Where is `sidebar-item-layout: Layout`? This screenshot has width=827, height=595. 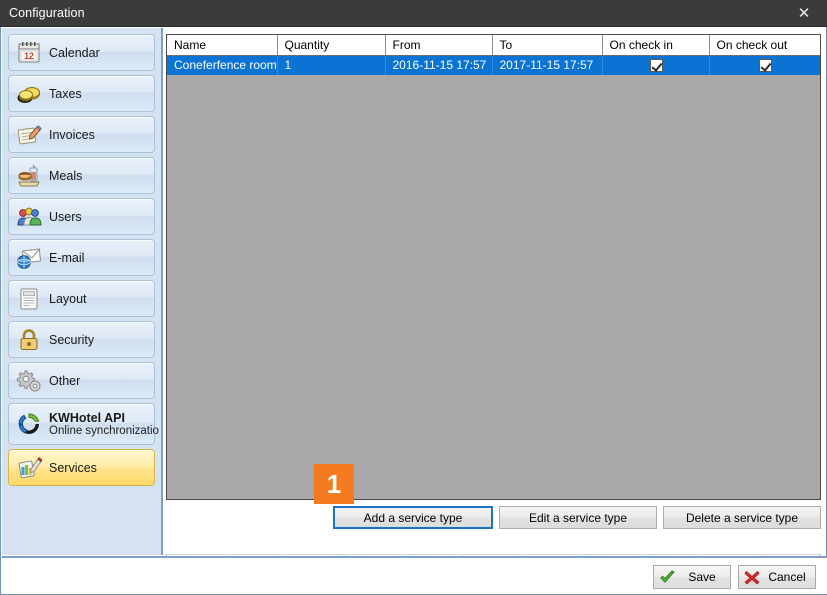 sidebar-item-layout: Layout is located at coordinates (81, 298).